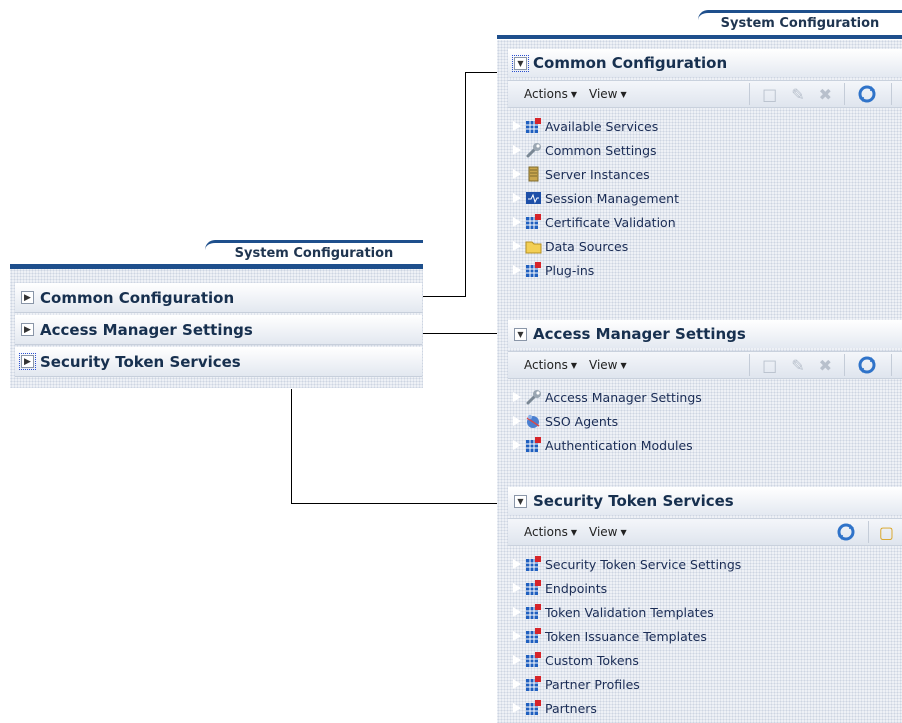  I want to click on toolbar: Actions ▼ View ▼ □ ✎ ✖, so click(705, 94).